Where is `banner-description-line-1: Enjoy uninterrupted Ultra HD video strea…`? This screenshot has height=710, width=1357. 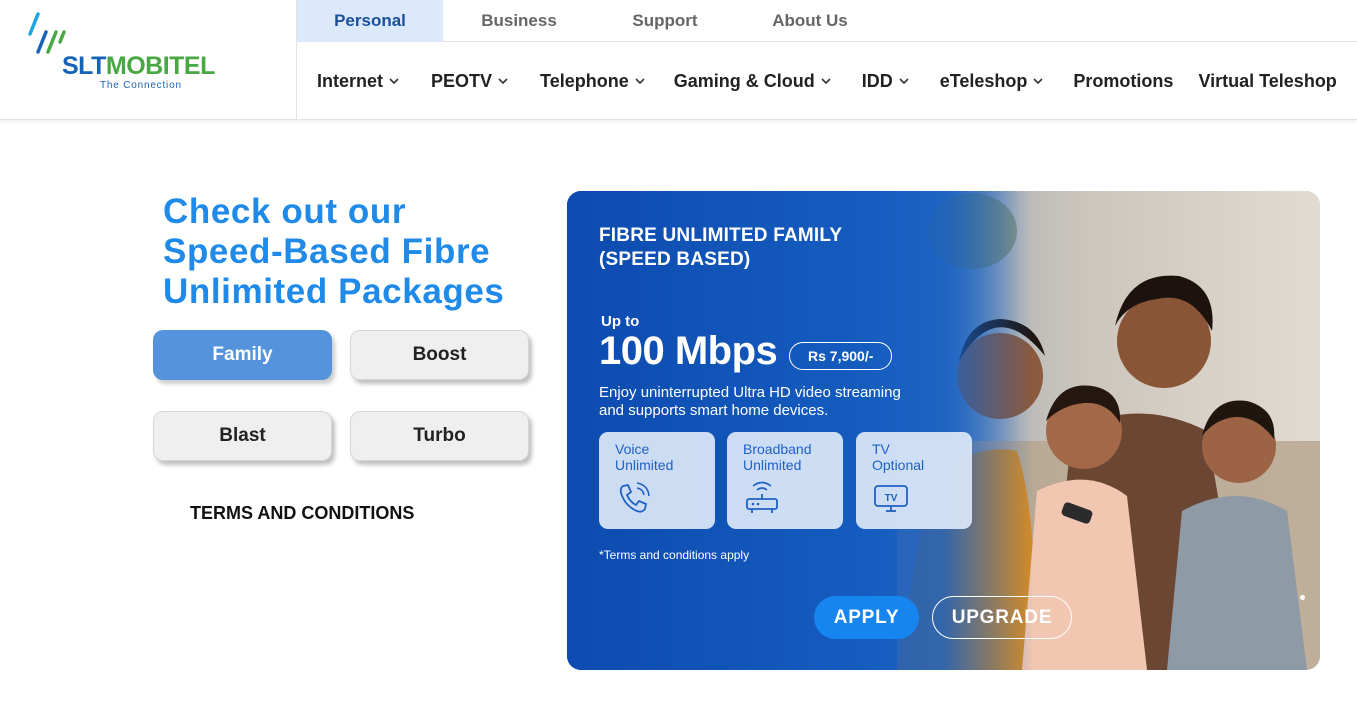
banner-description-line-1: Enjoy uninterrupted Ultra HD video strea… is located at coordinates (750, 392).